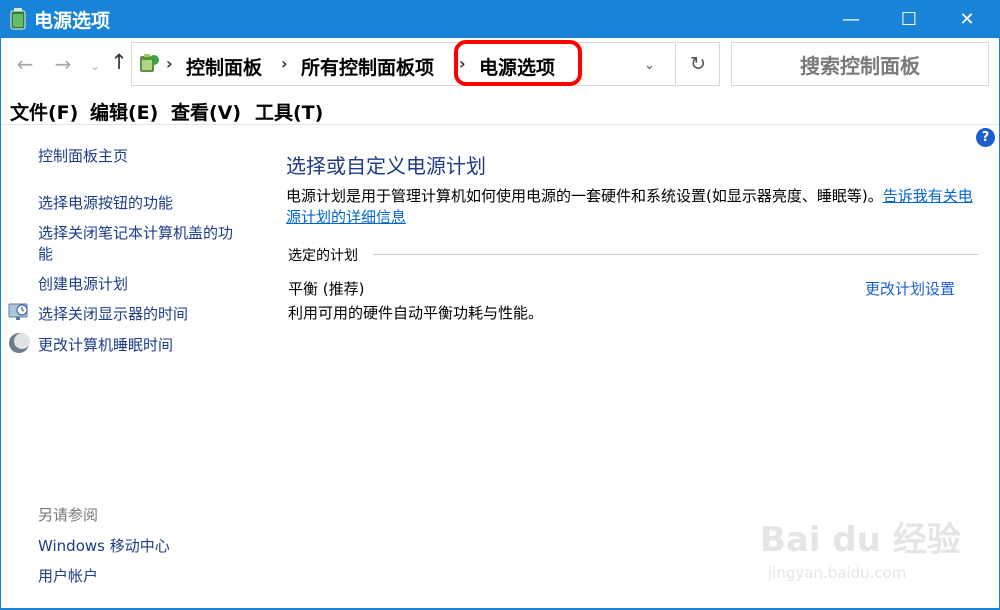 The height and width of the screenshot is (610, 1000). Describe the element at coordinates (104, 545) in the screenshot. I see `sidebar-item-mobility-center: Windows 移动中心` at that location.